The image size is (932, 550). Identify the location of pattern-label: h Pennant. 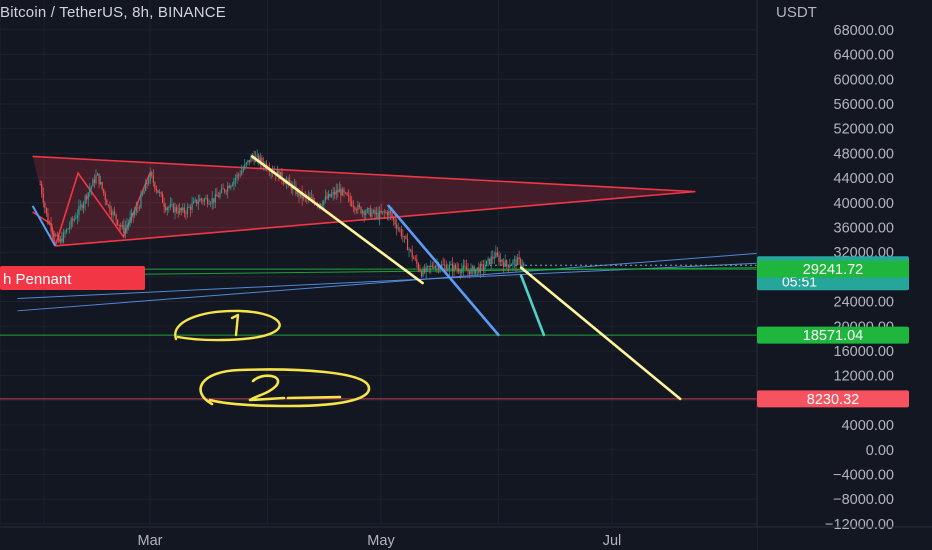
(72, 278).